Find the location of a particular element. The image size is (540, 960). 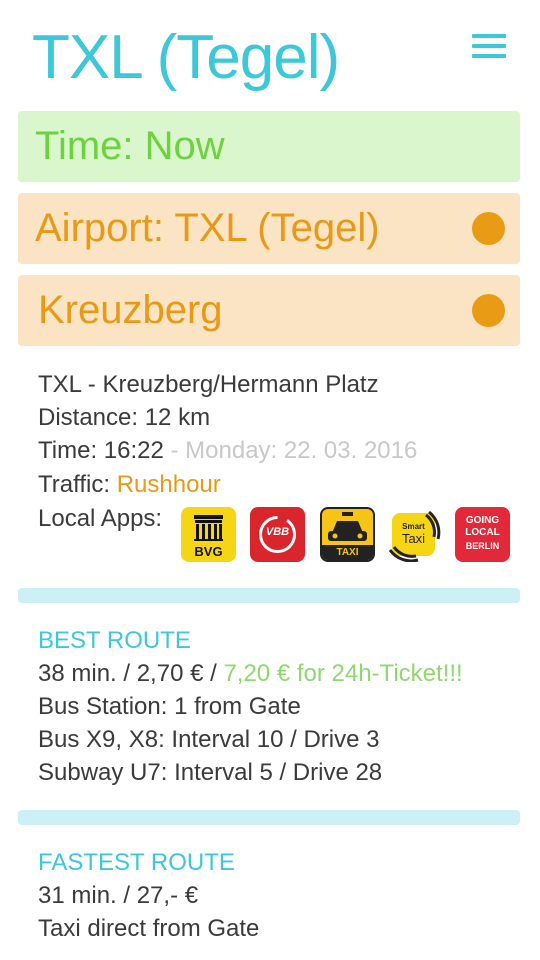

time-selector: Time: Now is located at coordinates (269, 146).